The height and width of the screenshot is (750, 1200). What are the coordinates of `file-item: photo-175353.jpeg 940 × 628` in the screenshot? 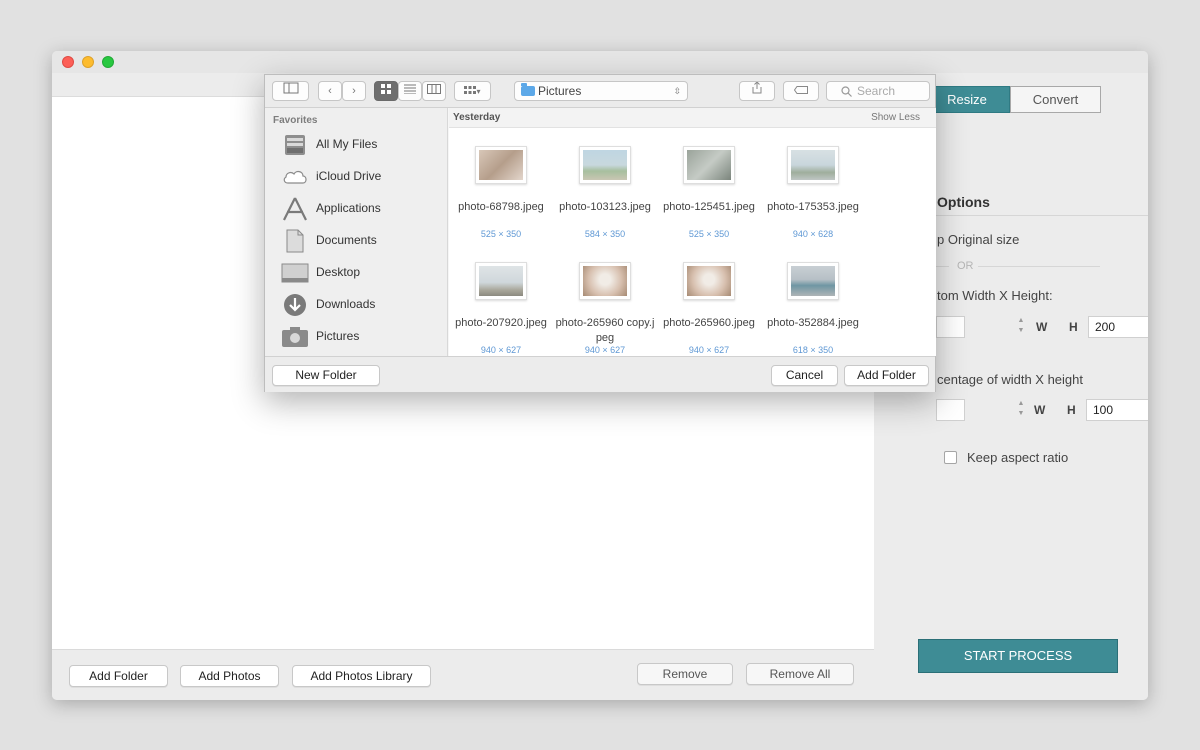 It's located at (813, 201).